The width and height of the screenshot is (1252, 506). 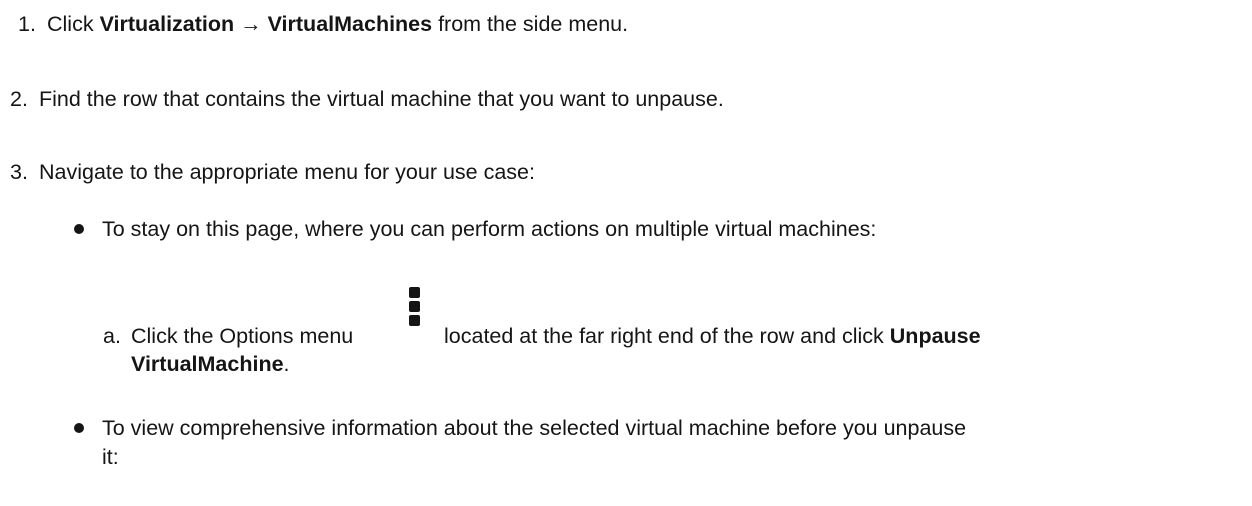 I want to click on substep-letter: a., so click(x=112, y=336).